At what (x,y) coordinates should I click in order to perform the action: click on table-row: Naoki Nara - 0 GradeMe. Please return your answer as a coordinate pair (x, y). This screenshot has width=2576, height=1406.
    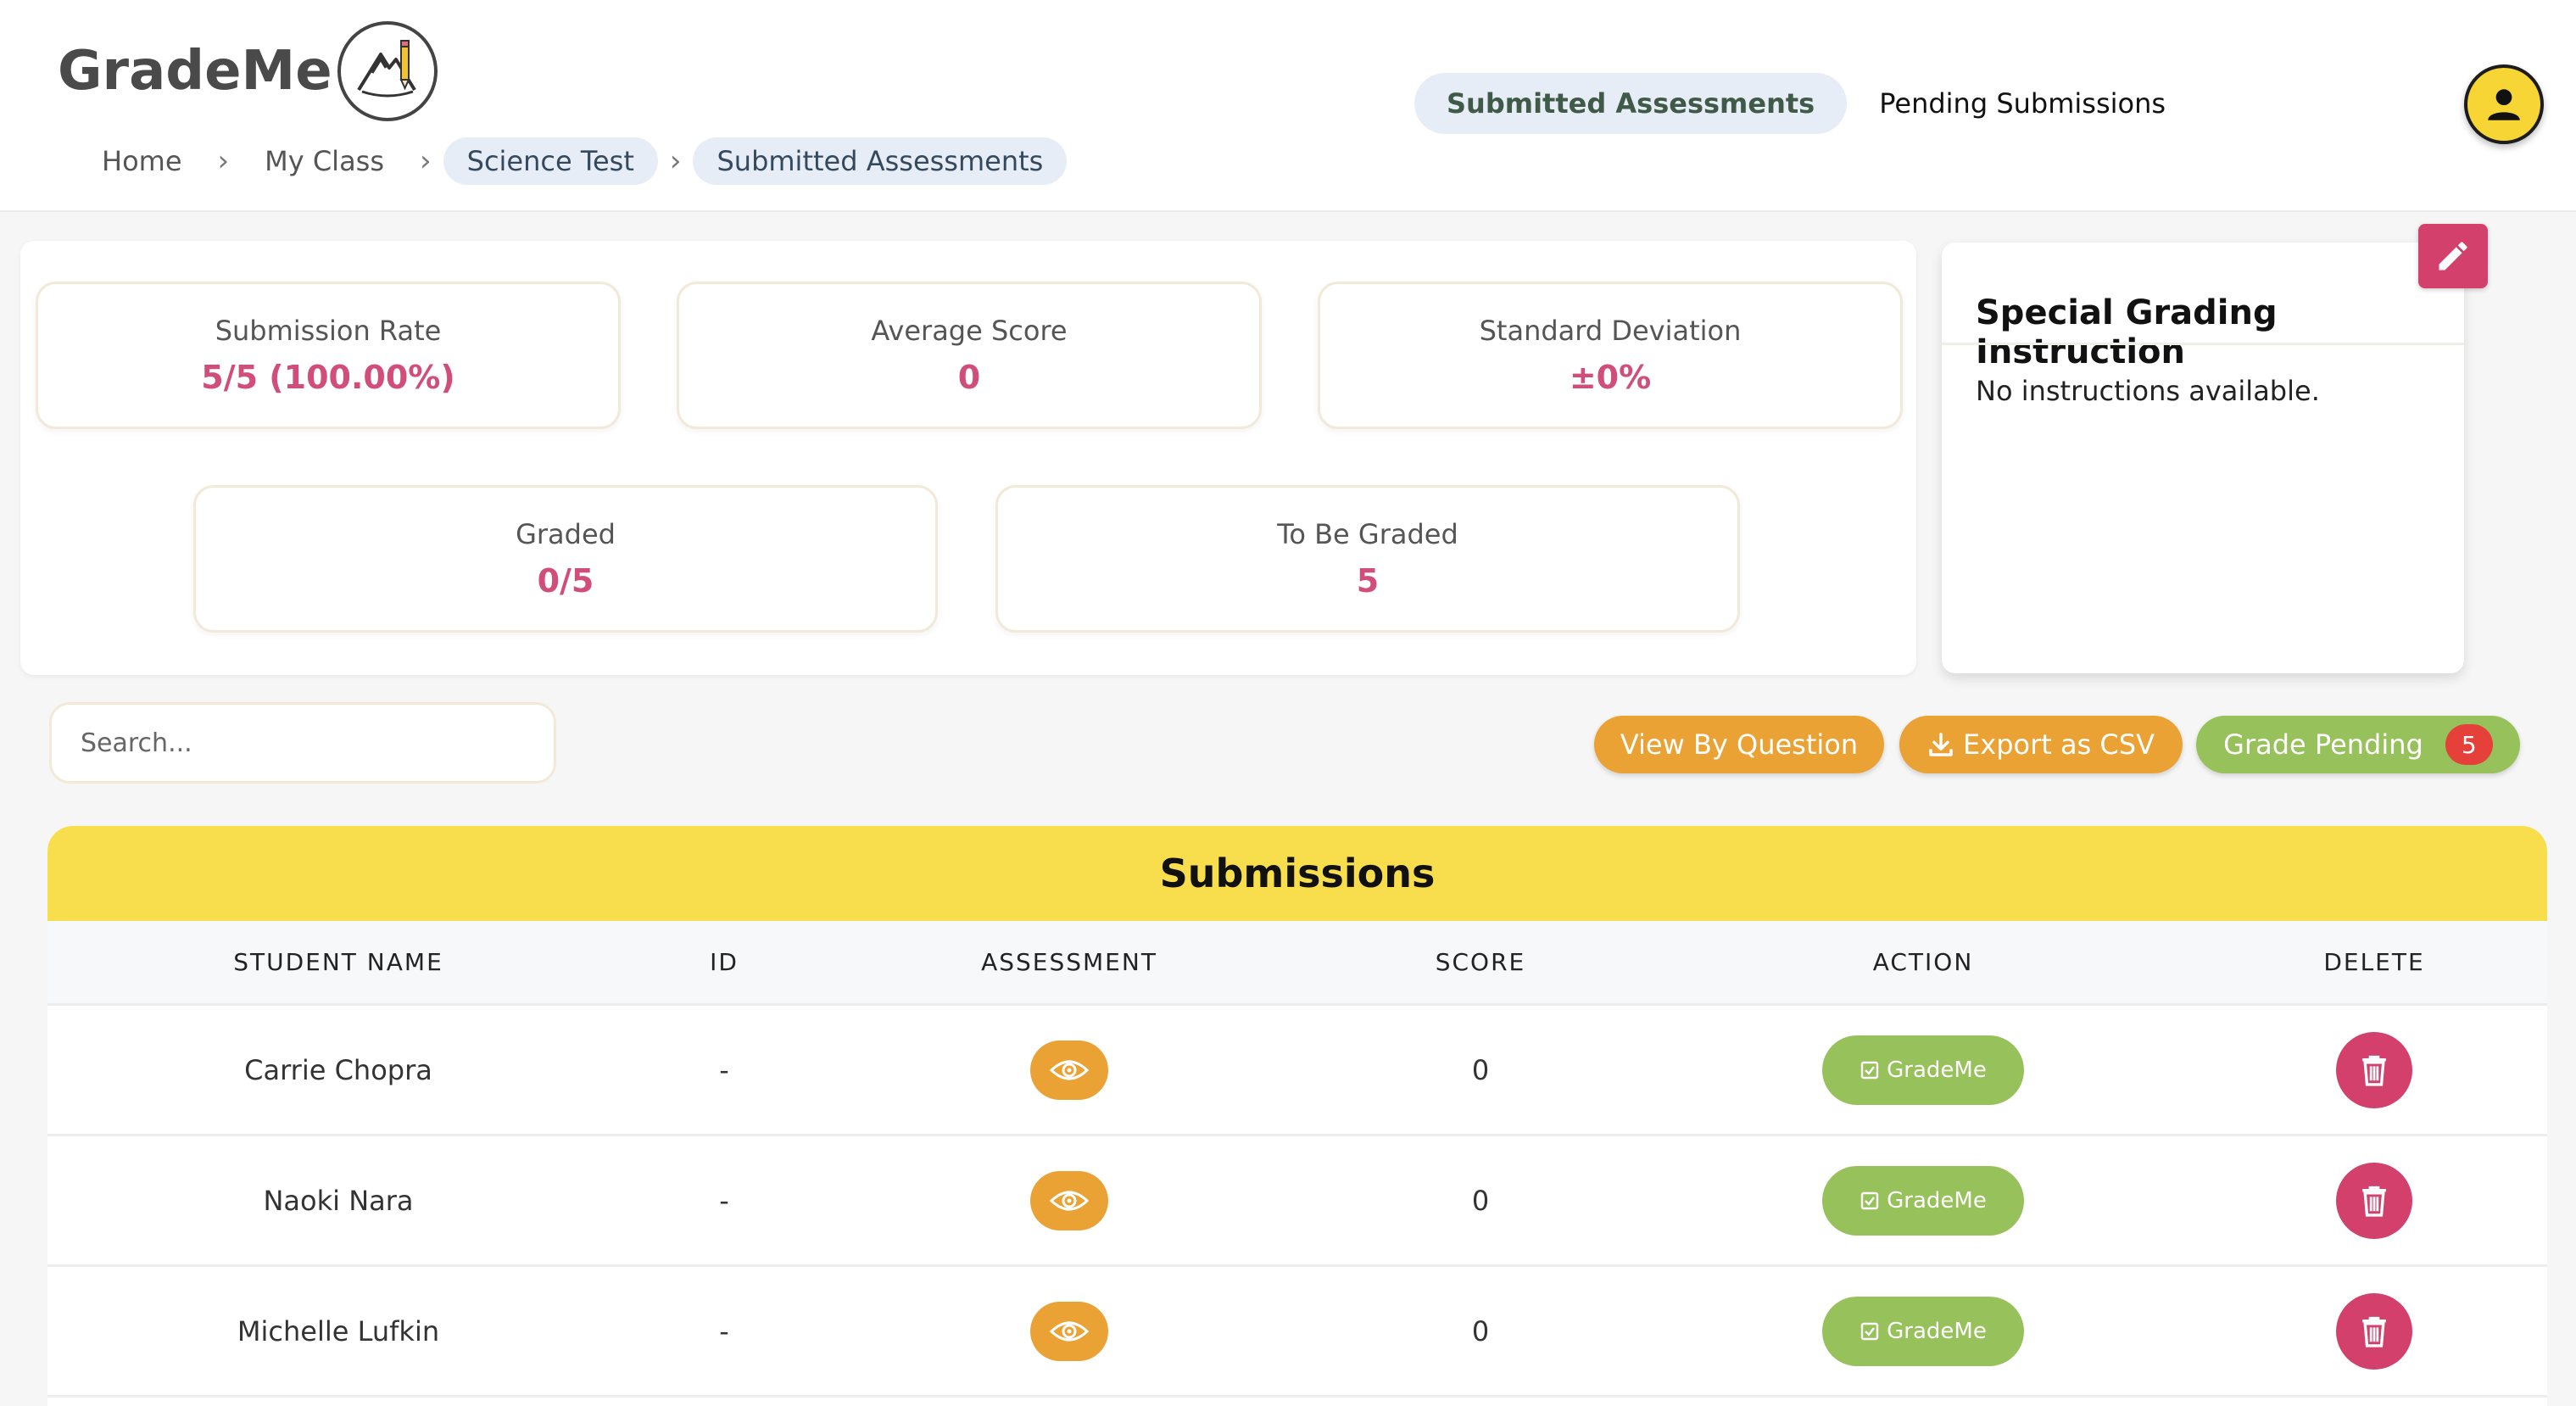
    Looking at the image, I should click on (1297, 1201).